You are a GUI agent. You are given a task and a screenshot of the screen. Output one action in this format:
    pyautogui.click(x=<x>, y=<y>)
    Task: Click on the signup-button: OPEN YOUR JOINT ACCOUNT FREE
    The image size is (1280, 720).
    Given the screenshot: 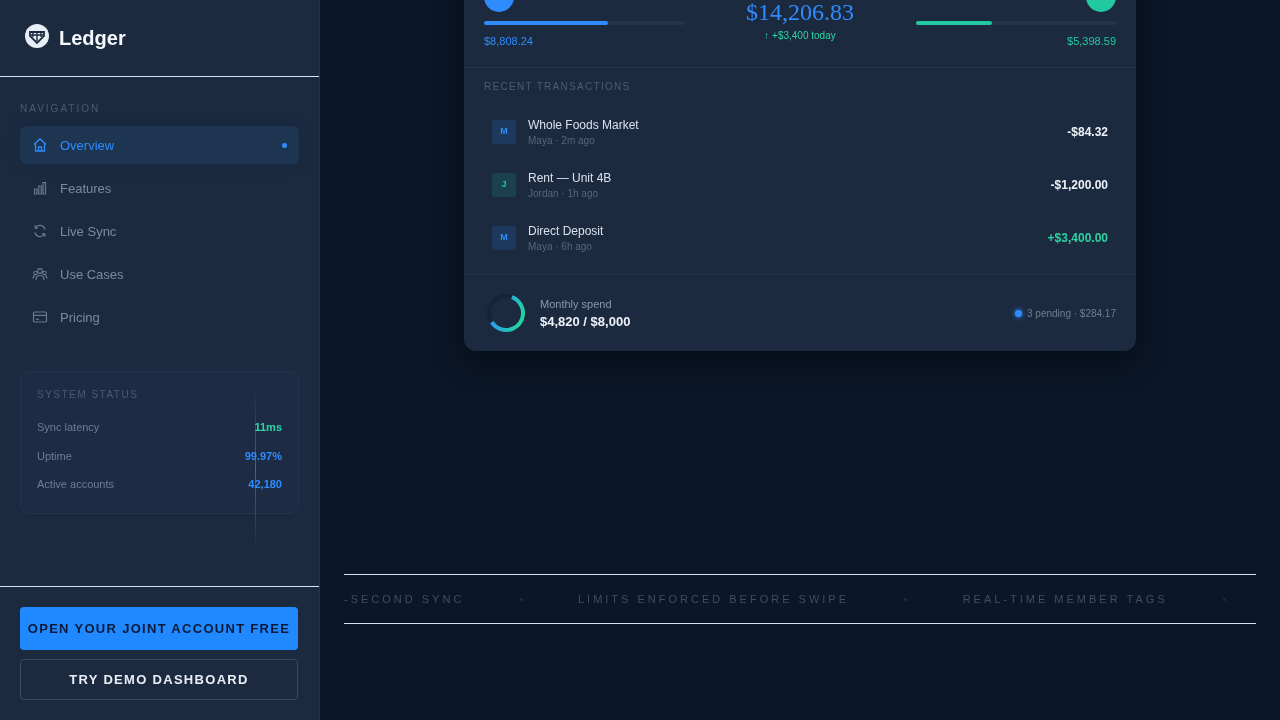 What is the action you would take?
    pyautogui.click(x=159, y=628)
    